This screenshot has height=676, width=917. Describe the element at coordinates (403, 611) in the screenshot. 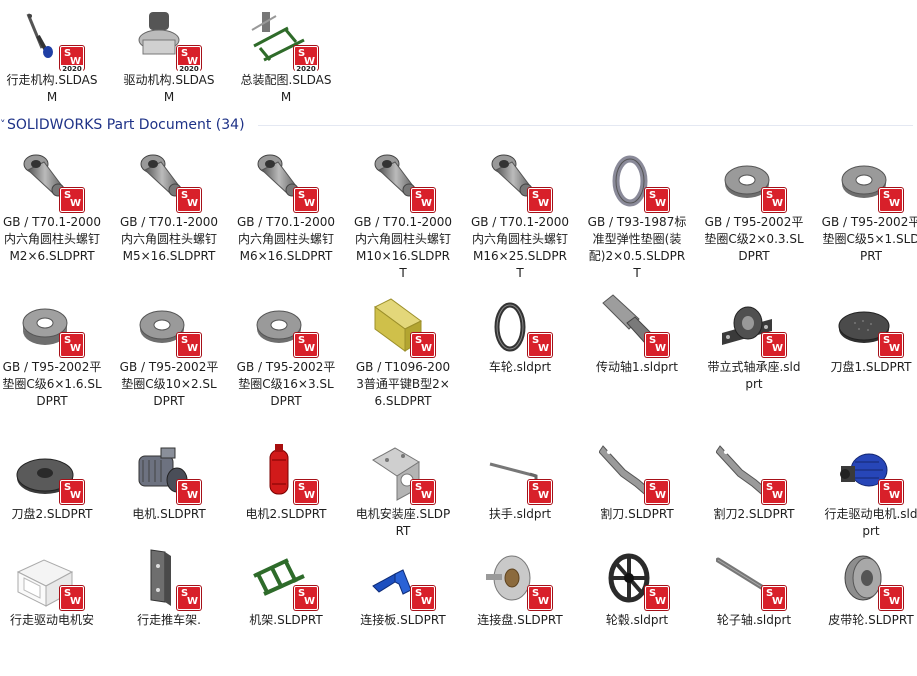

I see `part-item: 连接板.SLDPRT` at that location.